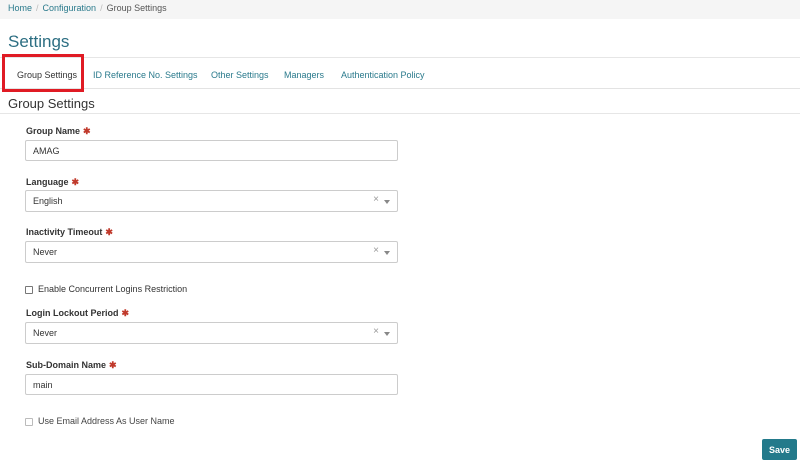 The image size is (800, 464). I want to click on tab-other-settings: Other Settings, so click(240, 75).